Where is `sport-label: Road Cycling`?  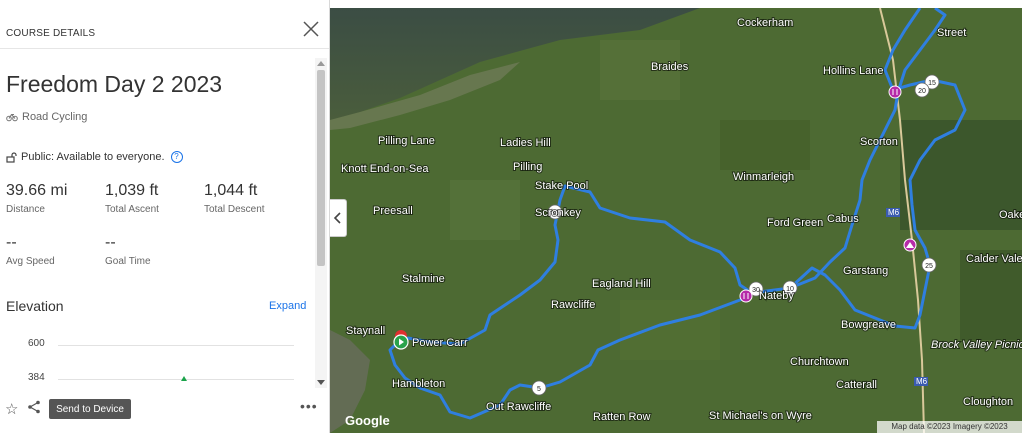
sport-label: Road Cycling is located at coordinates (55, 117).